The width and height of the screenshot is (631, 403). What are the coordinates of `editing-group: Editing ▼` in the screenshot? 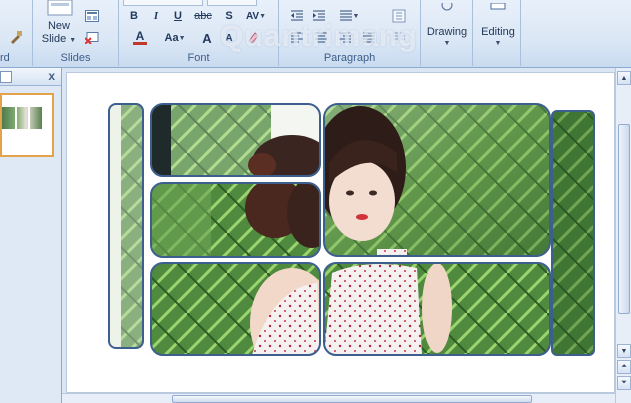 It's located at (498, 33).